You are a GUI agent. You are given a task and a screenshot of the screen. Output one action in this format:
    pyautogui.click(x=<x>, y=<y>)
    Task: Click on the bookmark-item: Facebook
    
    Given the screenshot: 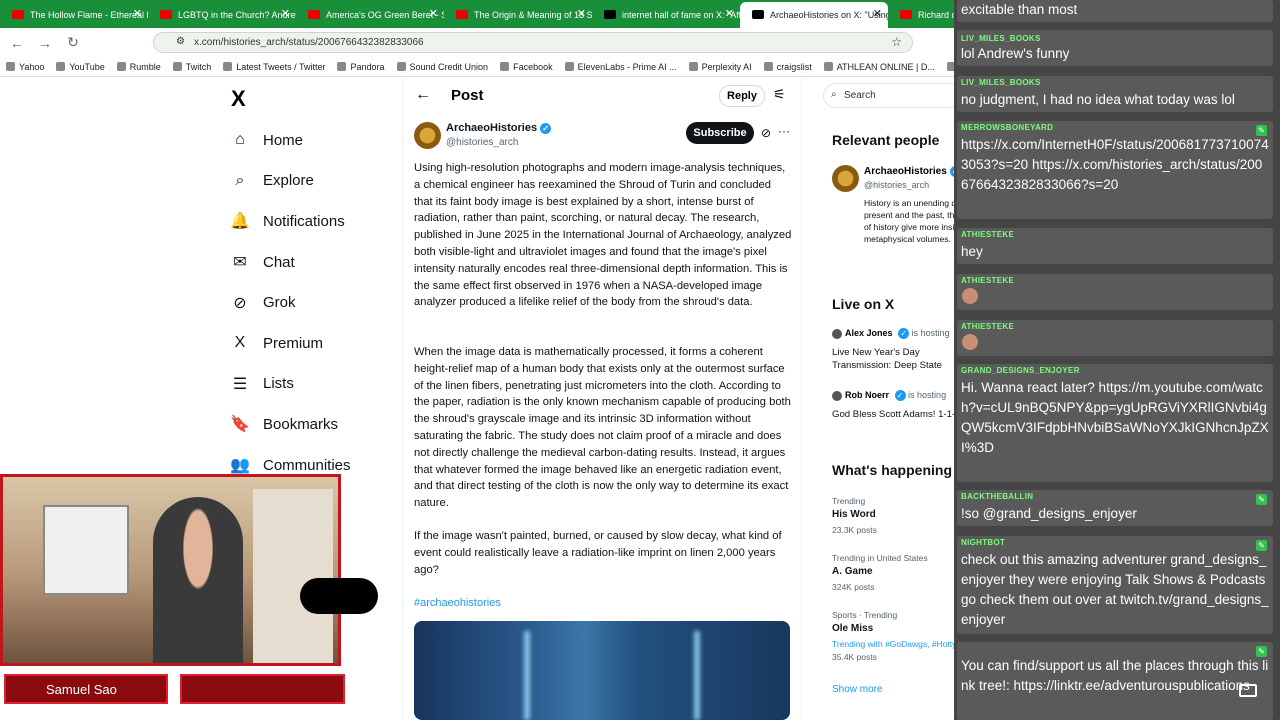 What is the action you would take?
    pyautogui.click(x=526, y=67)
    